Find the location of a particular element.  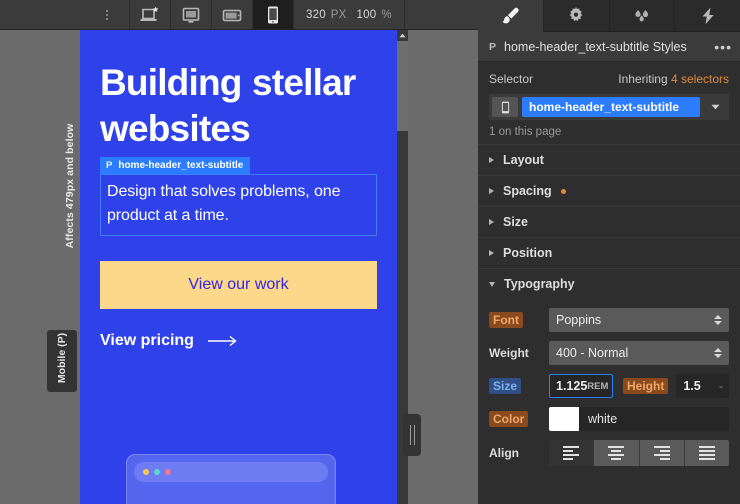

inheriting-count: 4 selectors is located at coordinates (700, 79).